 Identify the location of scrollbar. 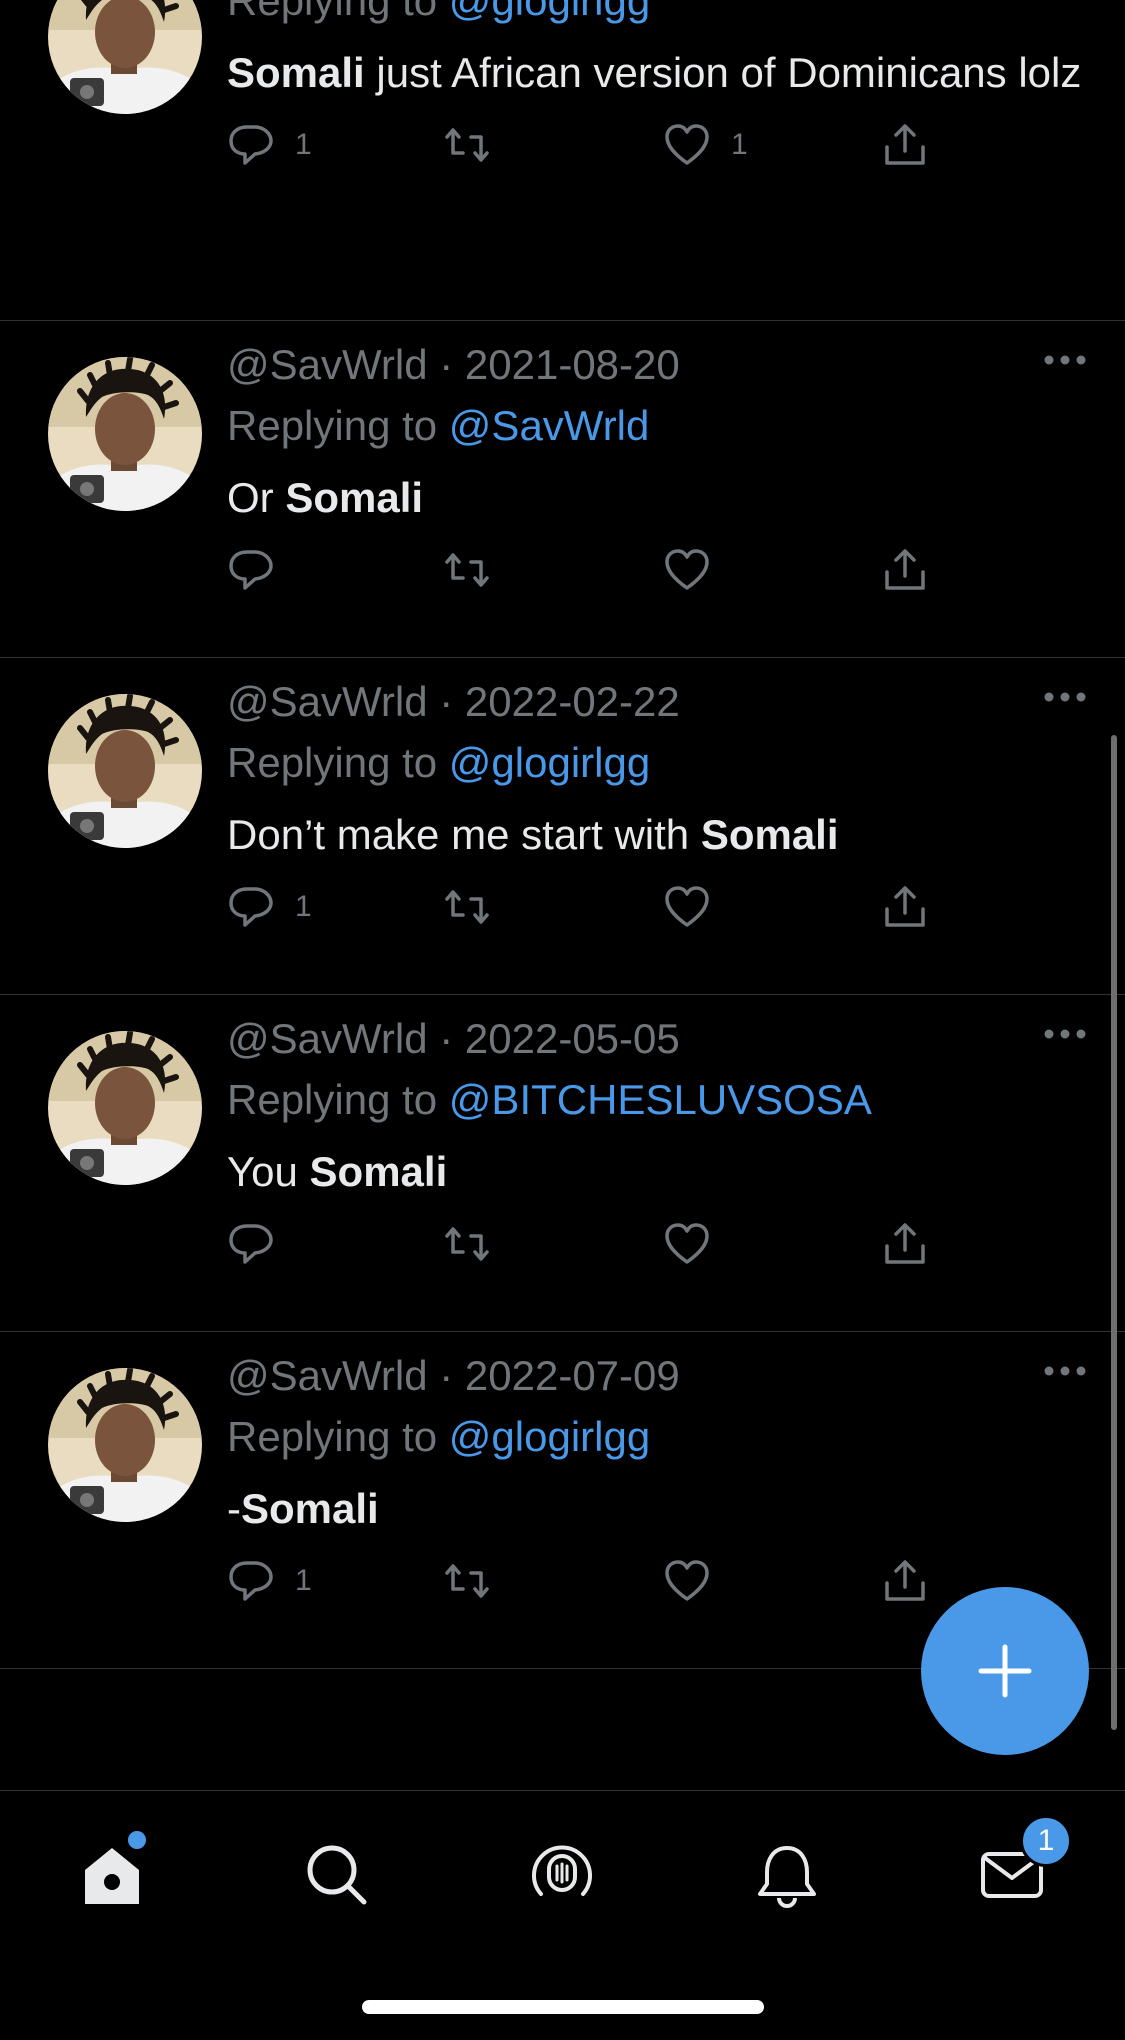
(1114, 1232).